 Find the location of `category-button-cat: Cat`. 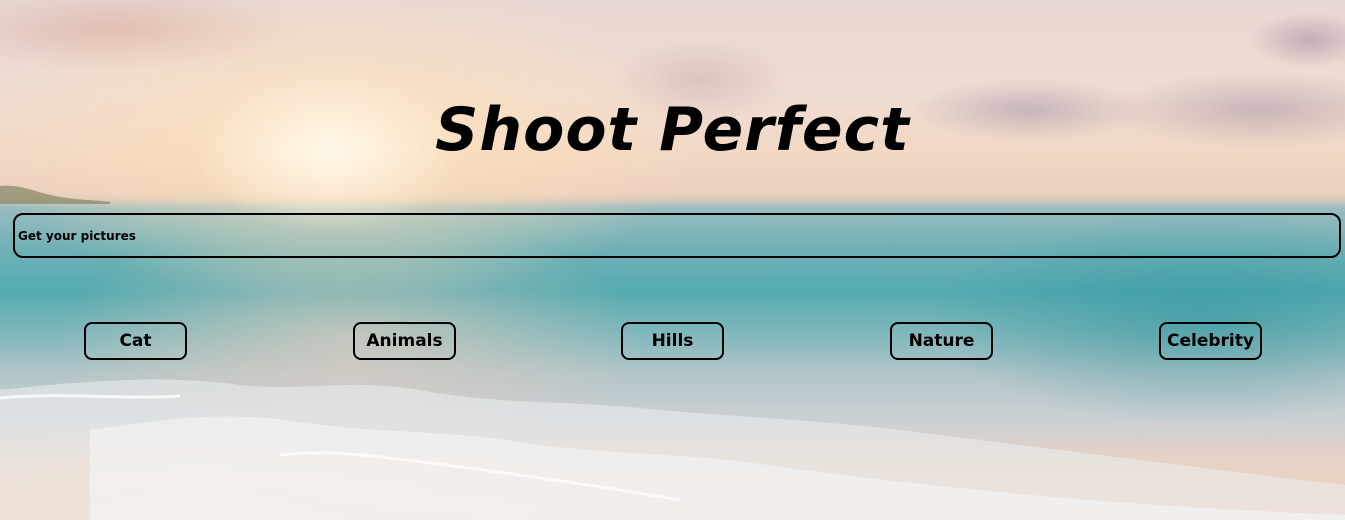

category-button-cat: Cat is located at coordinates (135, 341).